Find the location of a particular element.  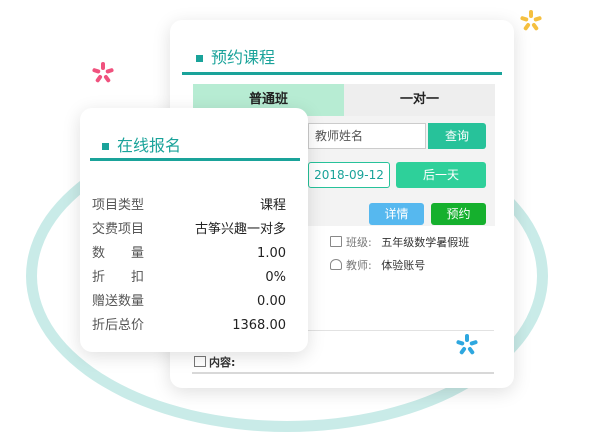

class-value: 五年级数学暑假班 is located at coordinates (425, 242).